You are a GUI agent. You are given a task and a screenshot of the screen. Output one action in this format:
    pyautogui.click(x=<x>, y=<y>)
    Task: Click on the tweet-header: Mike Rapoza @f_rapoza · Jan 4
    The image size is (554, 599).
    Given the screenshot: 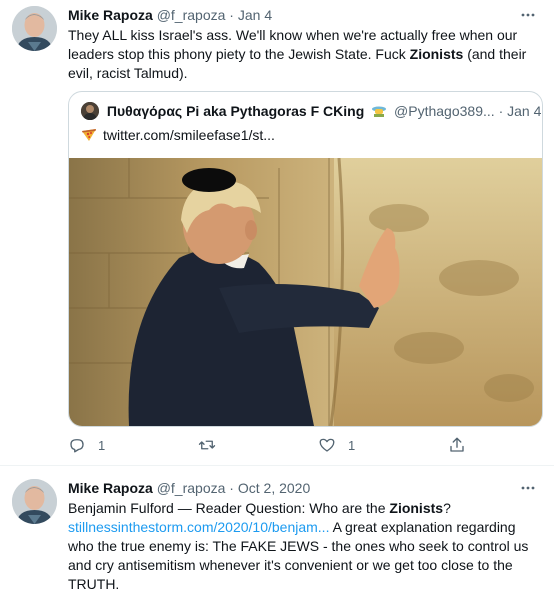 What is the action you would take?
    pyautogui.click(x=170, y=15)
    